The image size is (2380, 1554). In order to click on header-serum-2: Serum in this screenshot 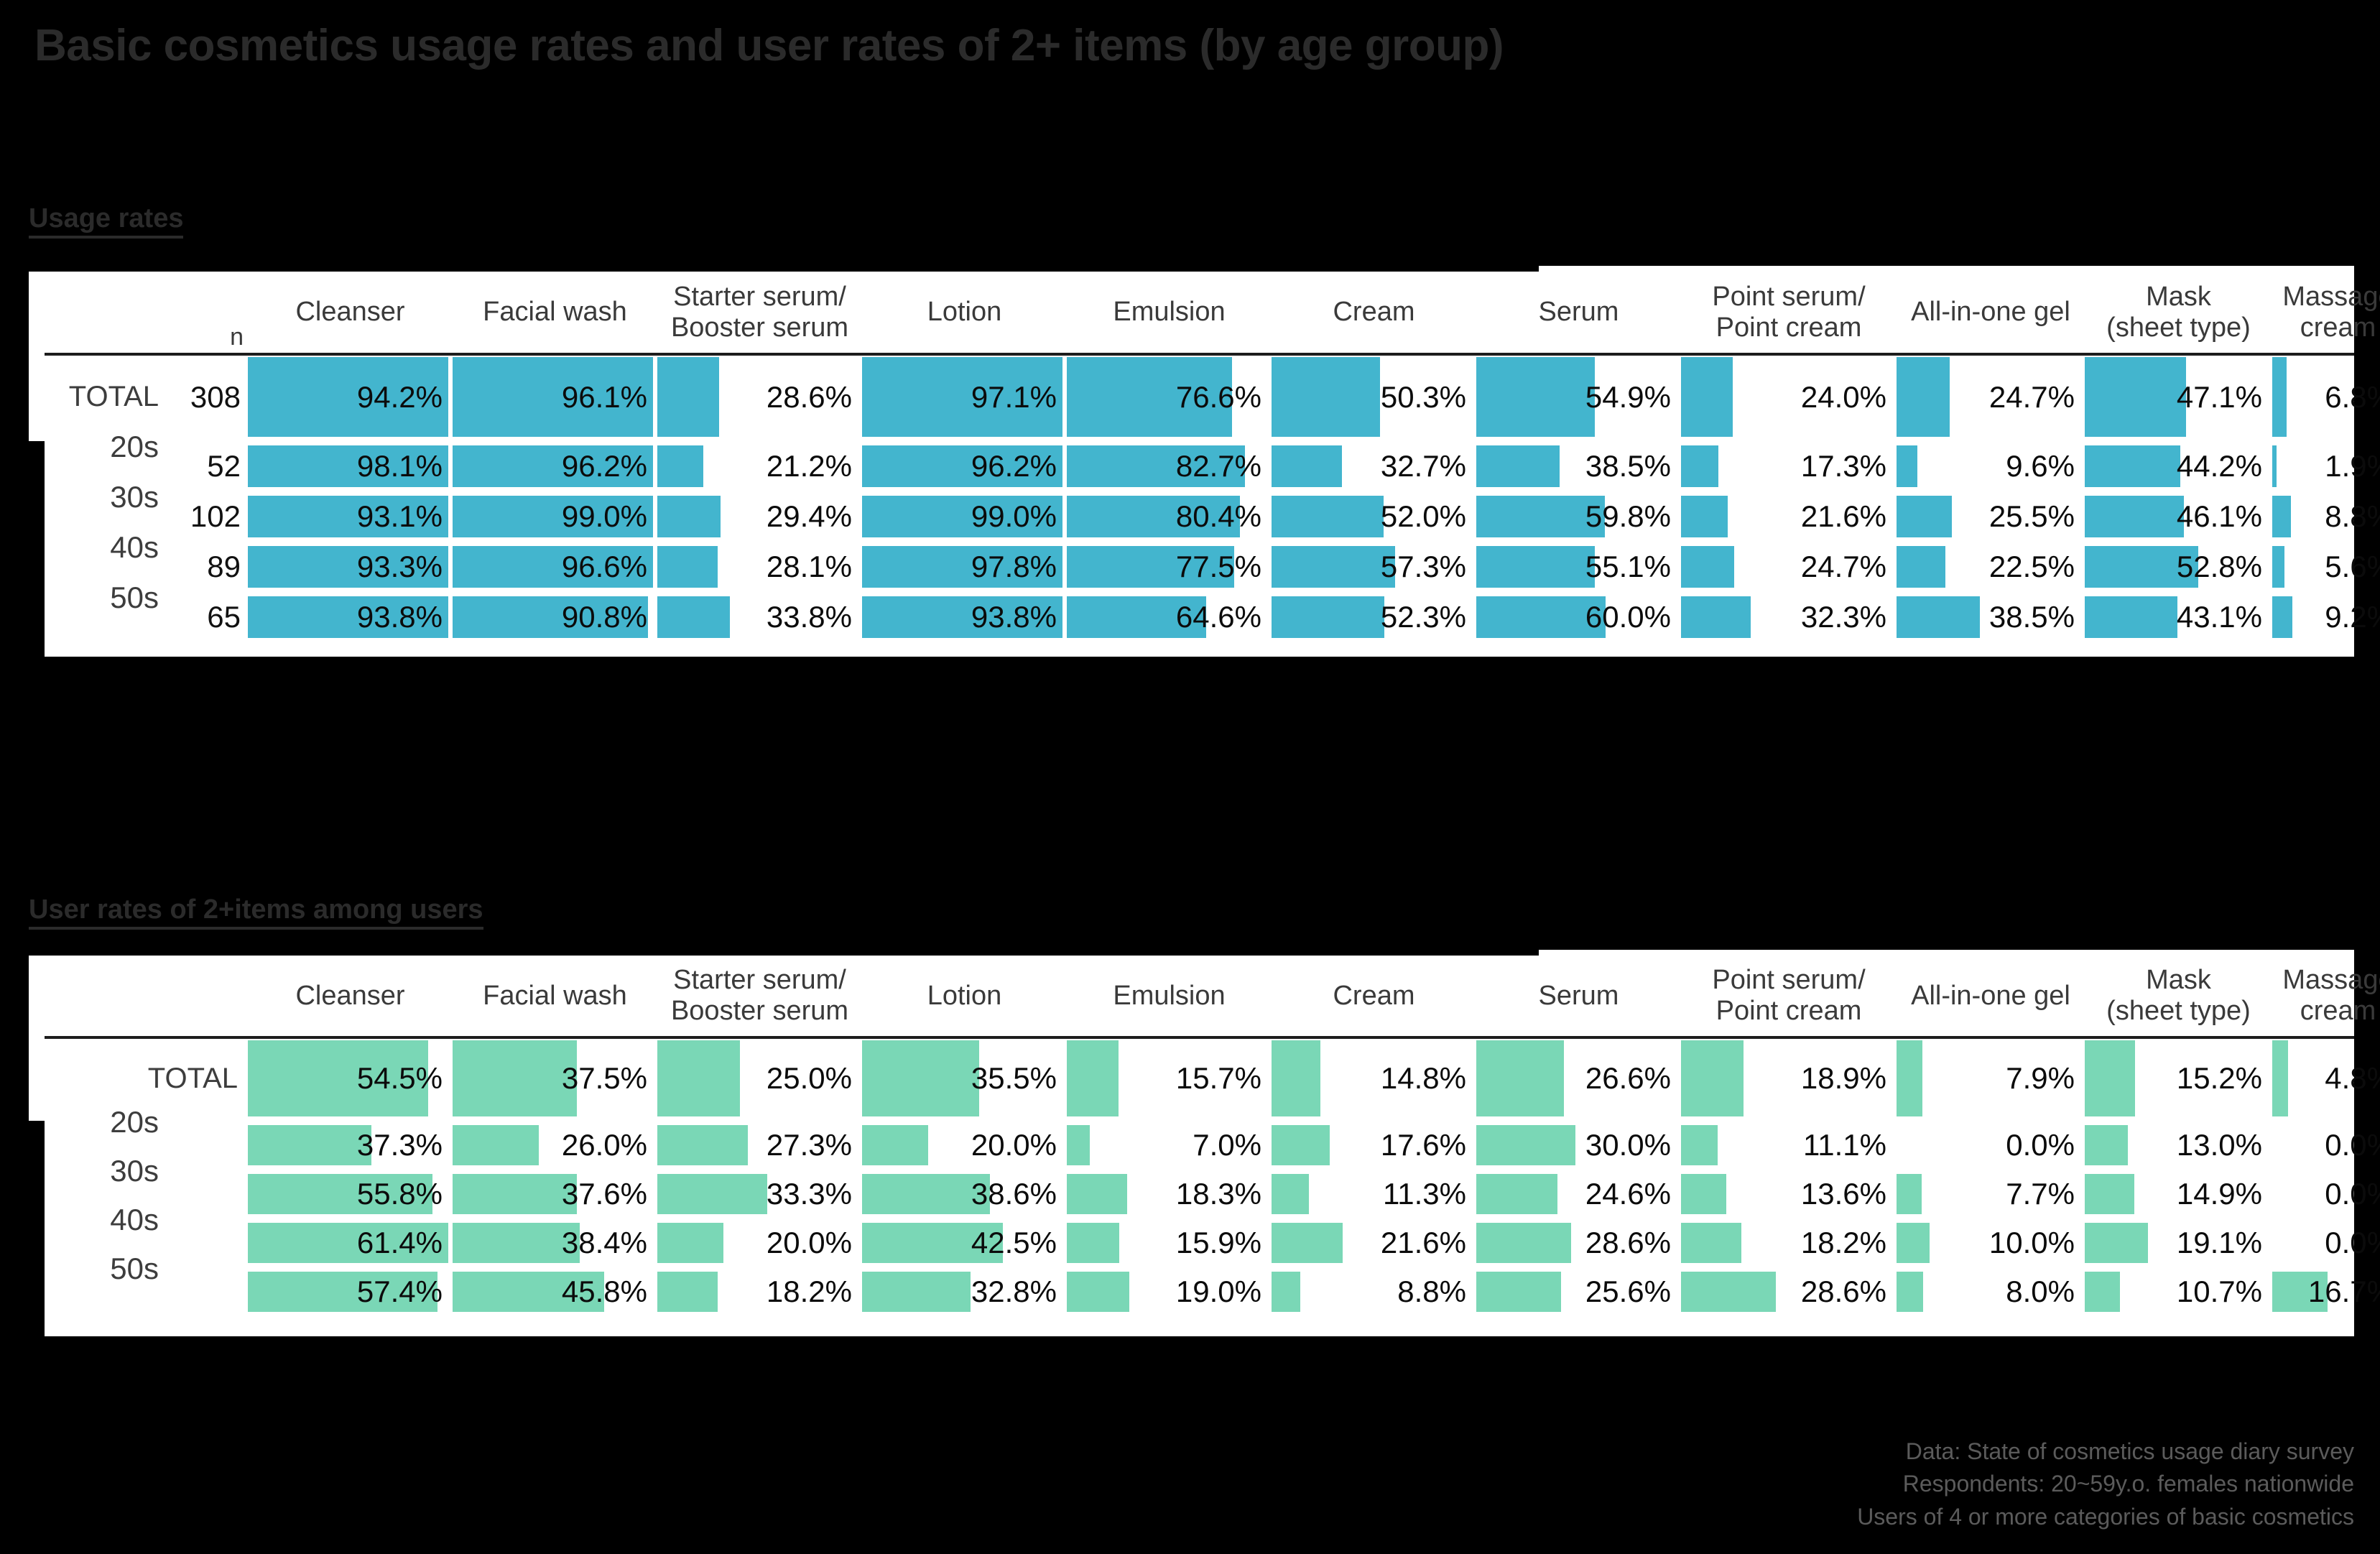, I will do `click(1578, 995)`.